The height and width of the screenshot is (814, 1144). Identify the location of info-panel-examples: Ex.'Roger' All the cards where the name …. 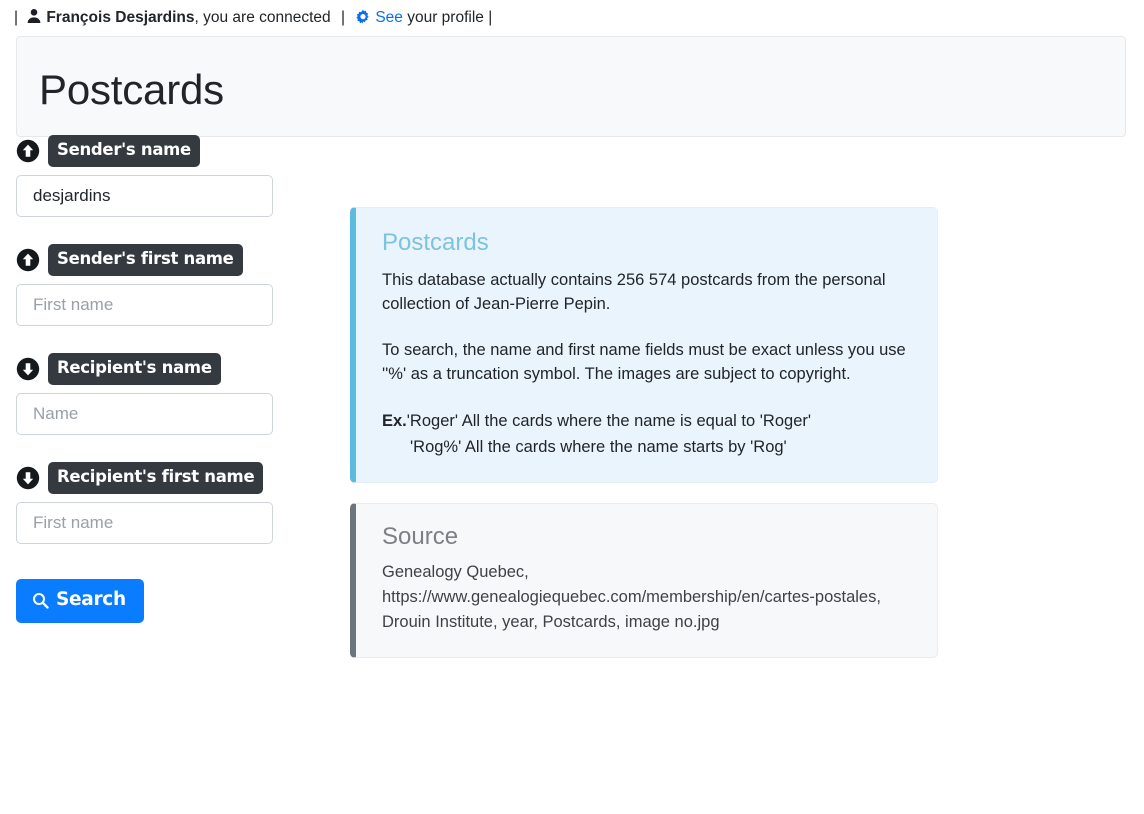
(647, 434).